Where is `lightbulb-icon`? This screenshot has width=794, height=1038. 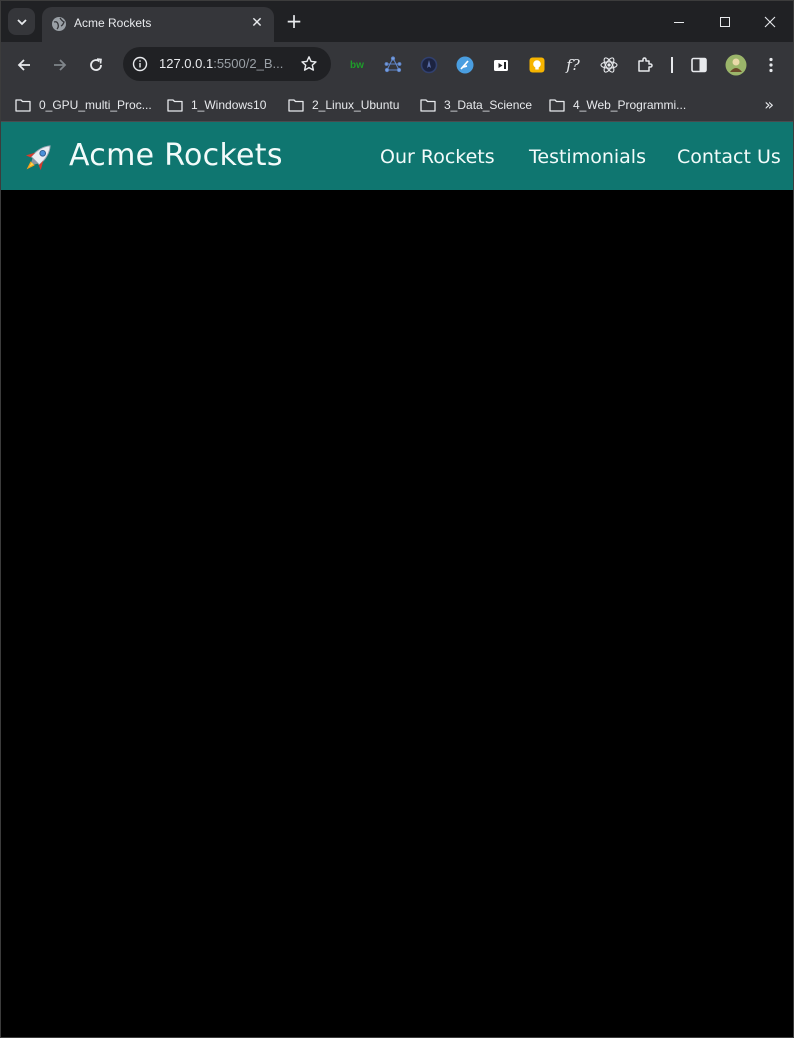 lightbulb-icon is located at coordinates (537, 65).